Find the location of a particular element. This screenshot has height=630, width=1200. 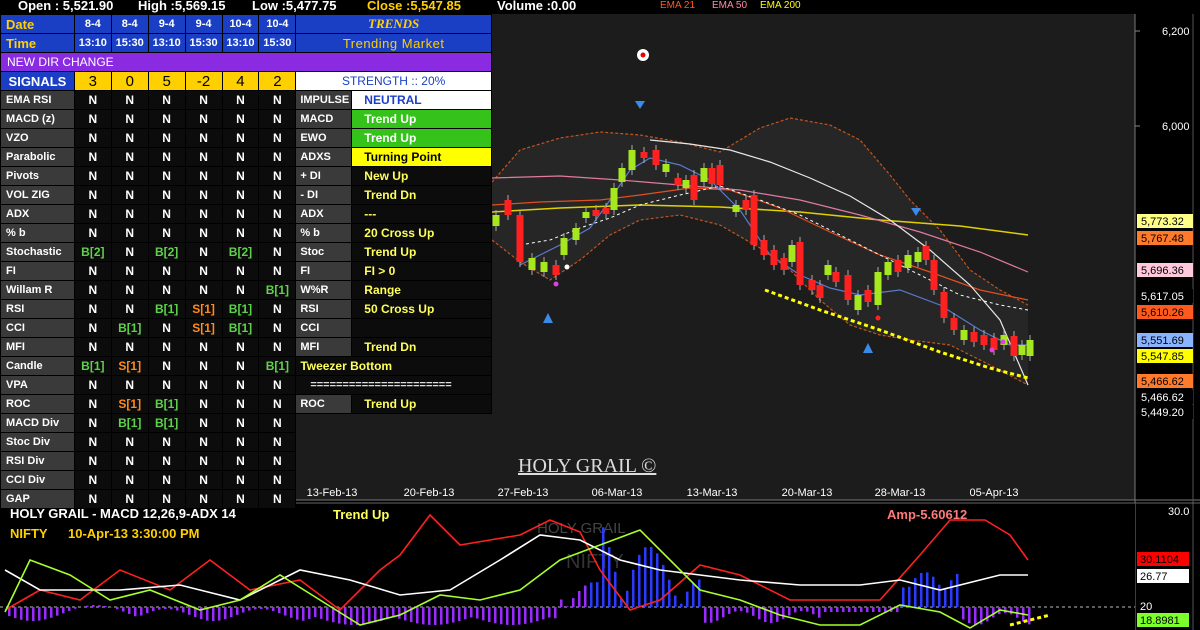

signal-row: VPA N N N N N N ====================== is located at coordinates (246, 385).